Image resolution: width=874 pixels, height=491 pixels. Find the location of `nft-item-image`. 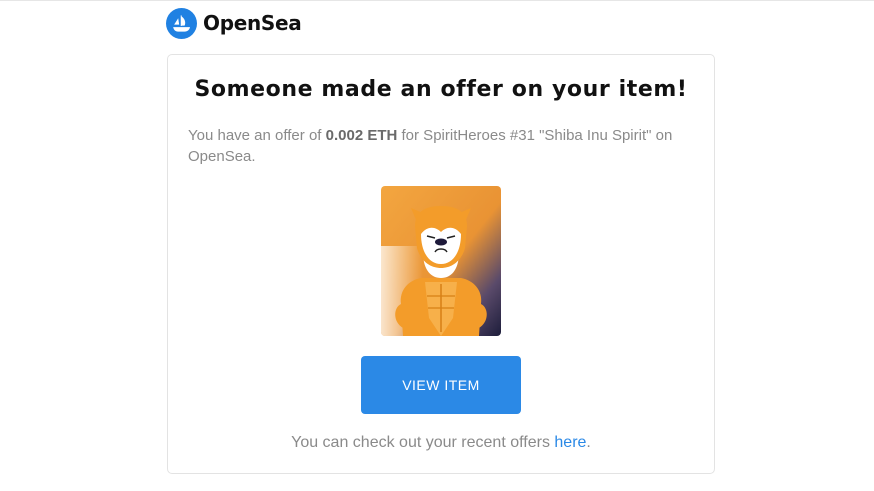

nft-item-image is located at coordinates (441, 261).